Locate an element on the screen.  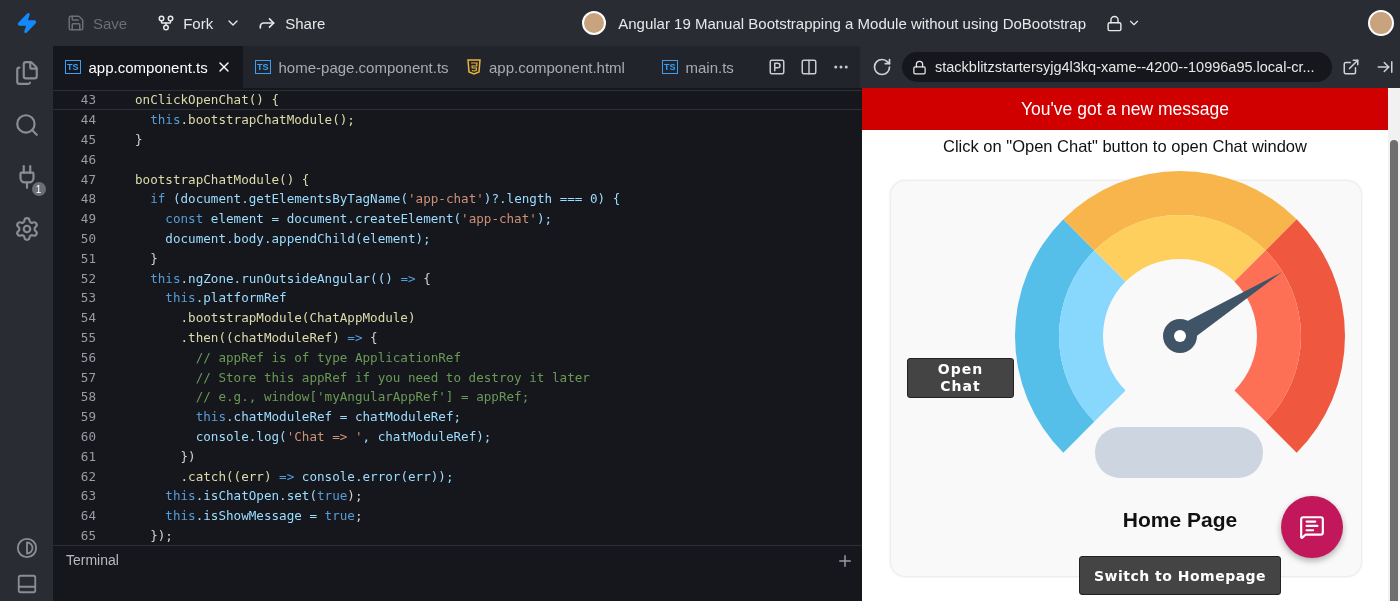
code-line: console.log('Chat => ', chatModuleRef); is located at coordinates (343, 436).